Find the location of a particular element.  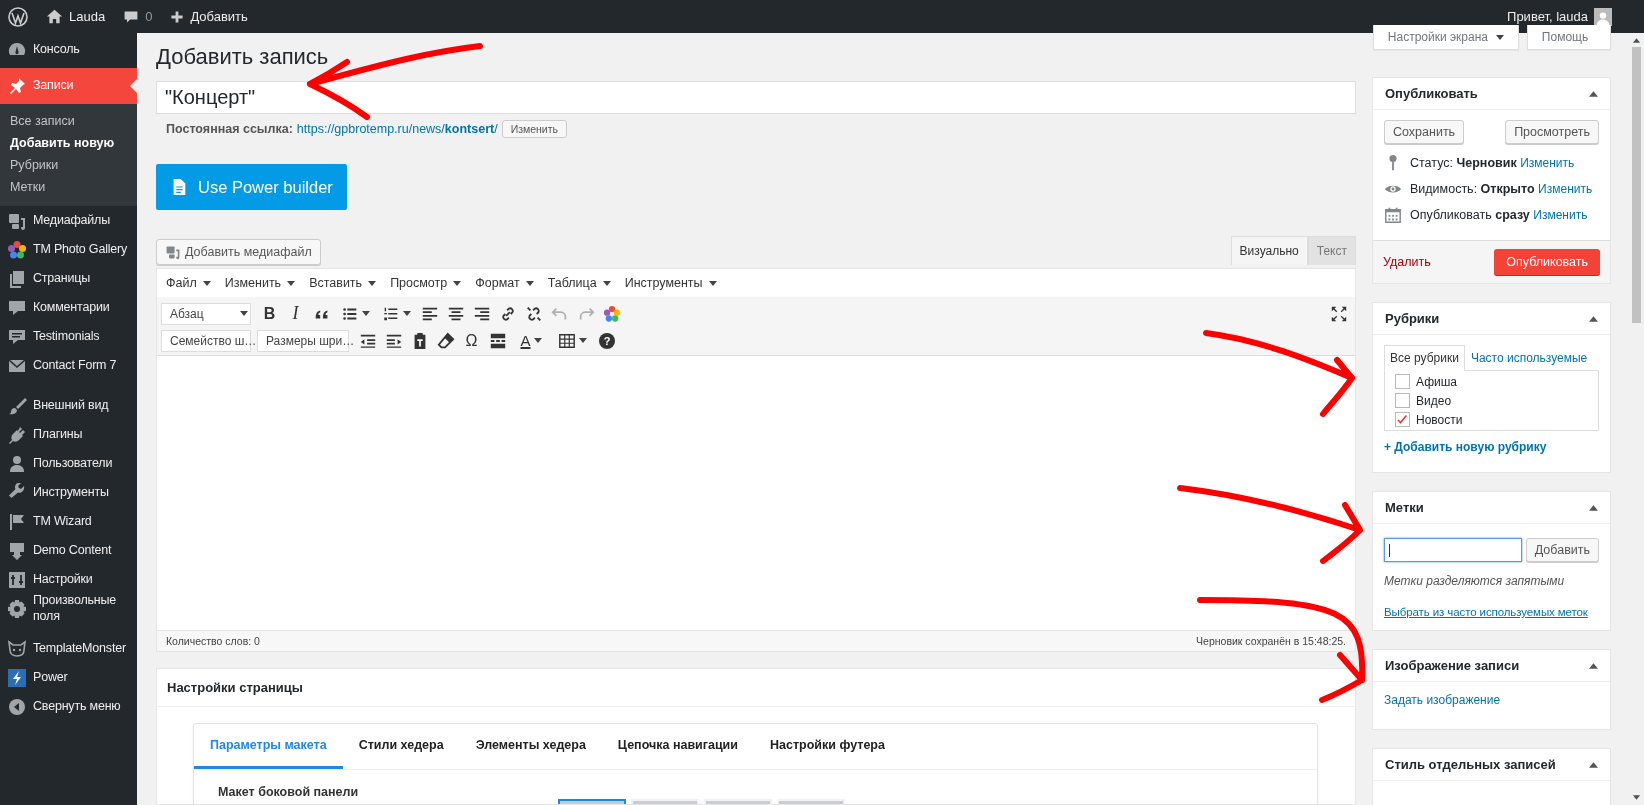

italic-button: I is located at coordinates (295, 313).